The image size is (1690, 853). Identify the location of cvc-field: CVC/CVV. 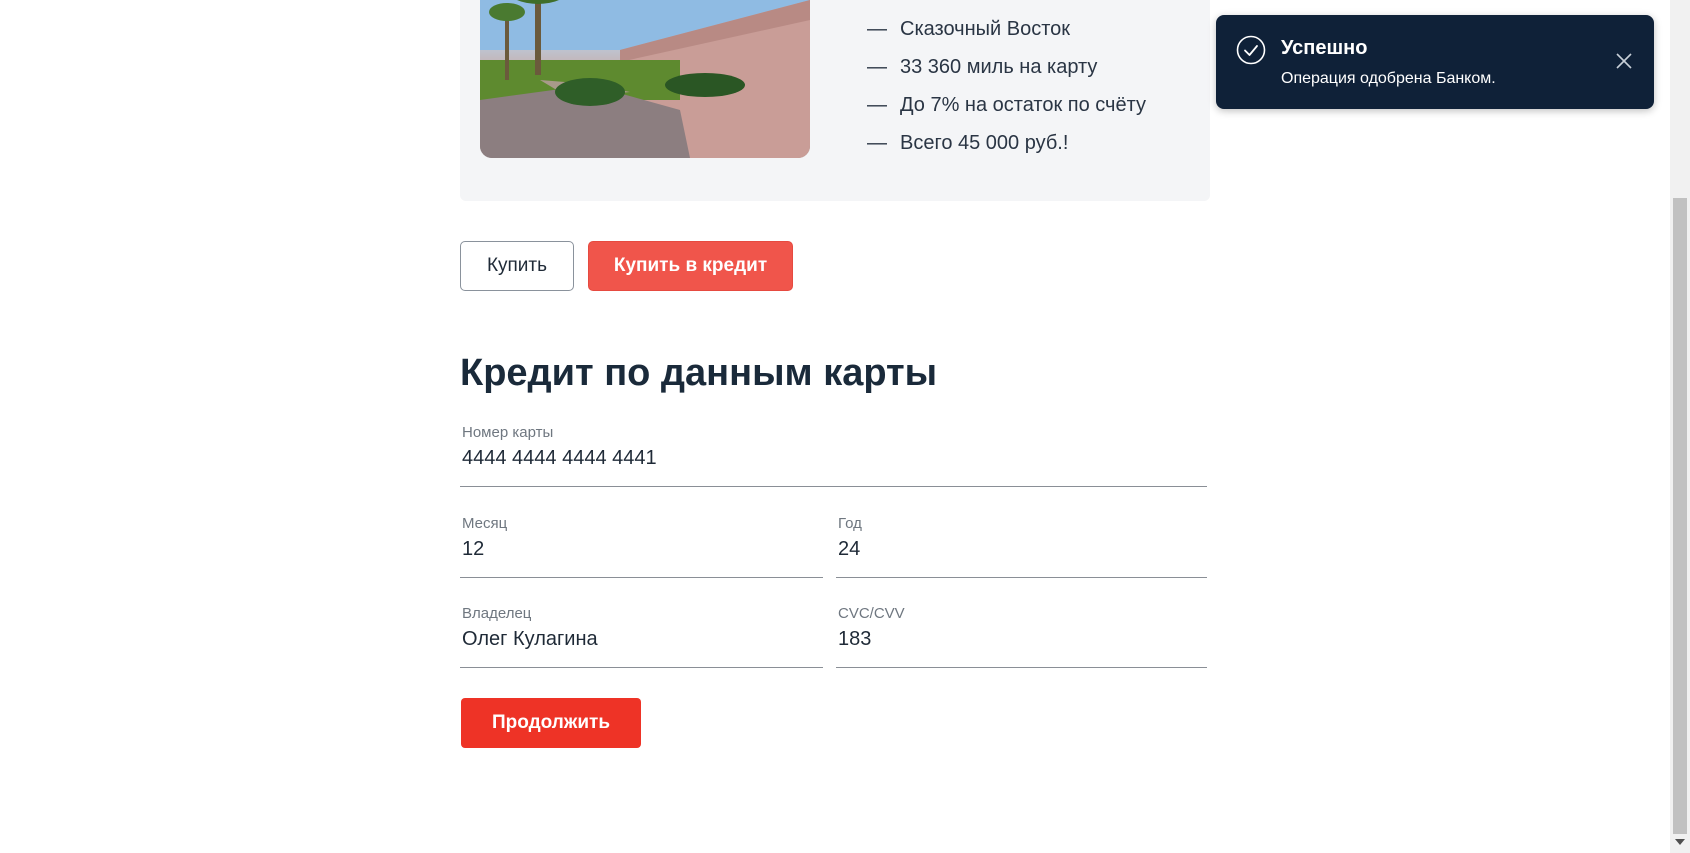
(1021, 636).